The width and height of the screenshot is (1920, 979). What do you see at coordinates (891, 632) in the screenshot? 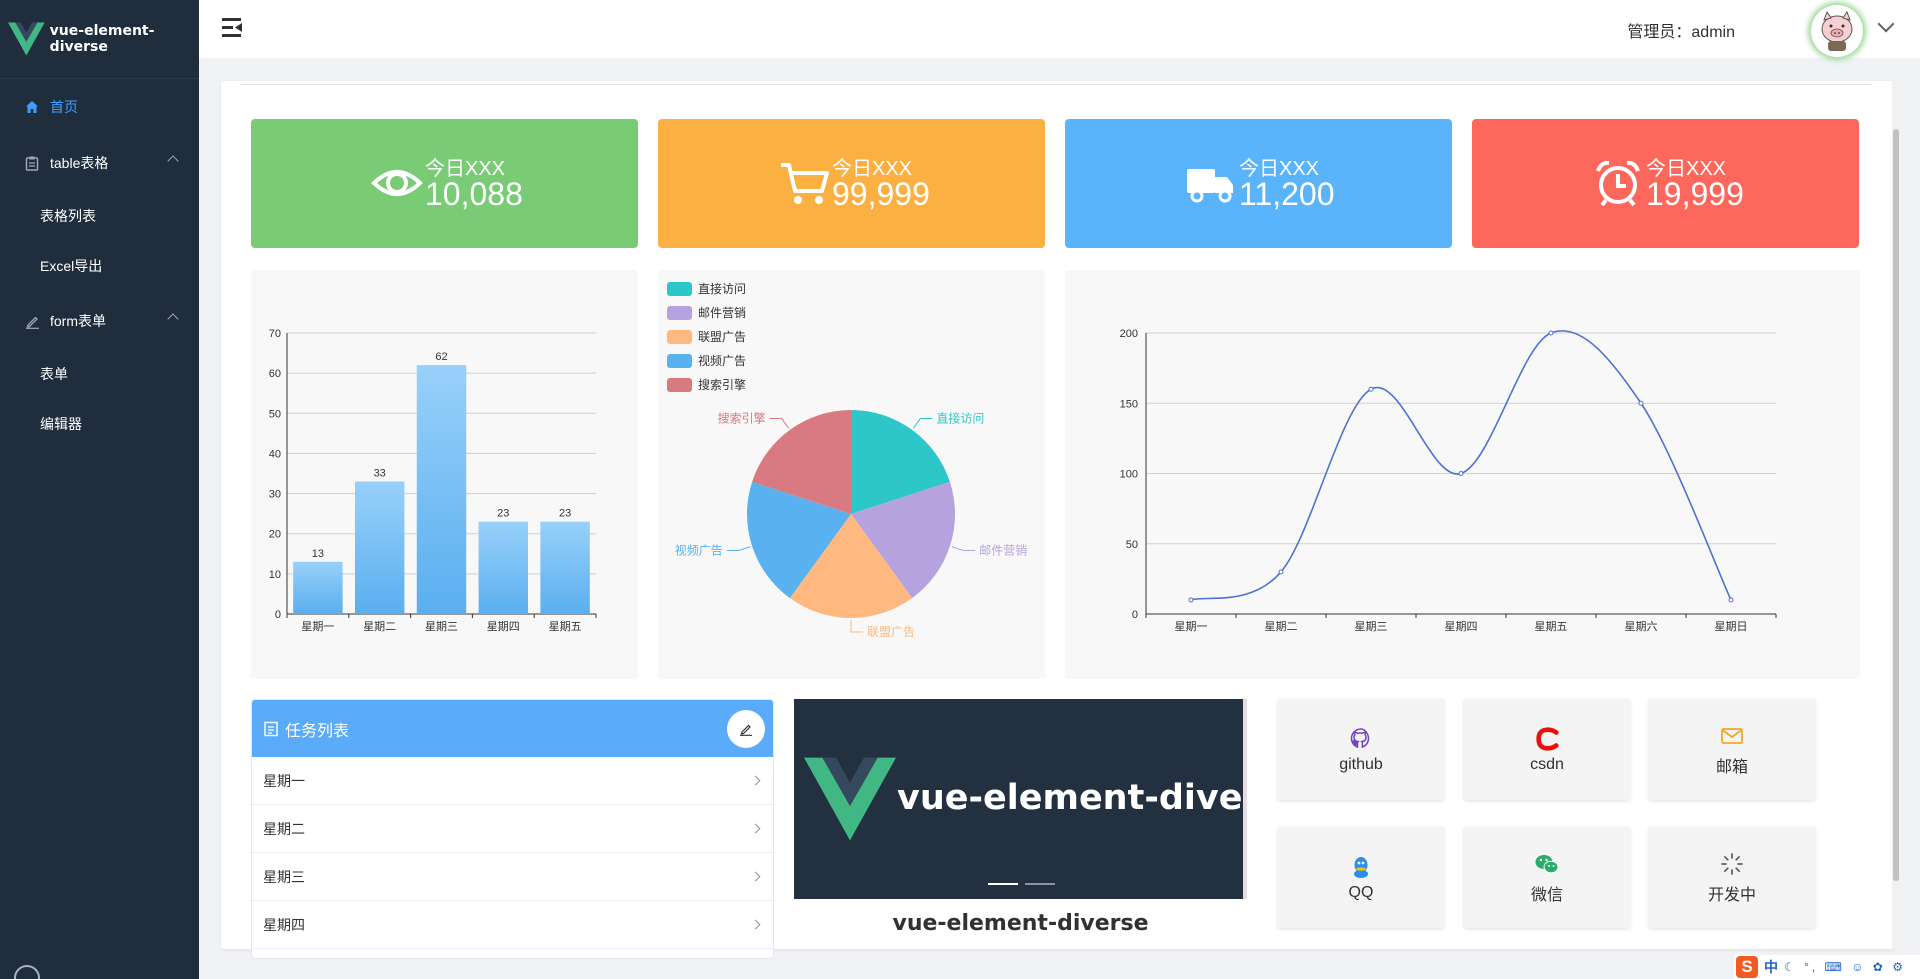
I see `pie-slice-label: 联盟广告` at bounding box center [891, 632].